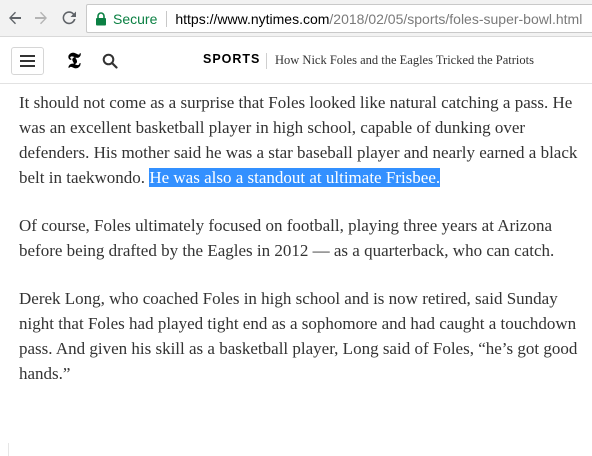  I want to click on header-divider, so click(266, 61).